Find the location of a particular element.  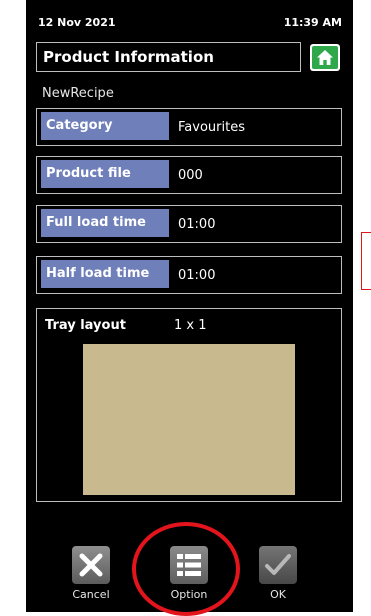

home-button-face is located at coordinates (325, 57).